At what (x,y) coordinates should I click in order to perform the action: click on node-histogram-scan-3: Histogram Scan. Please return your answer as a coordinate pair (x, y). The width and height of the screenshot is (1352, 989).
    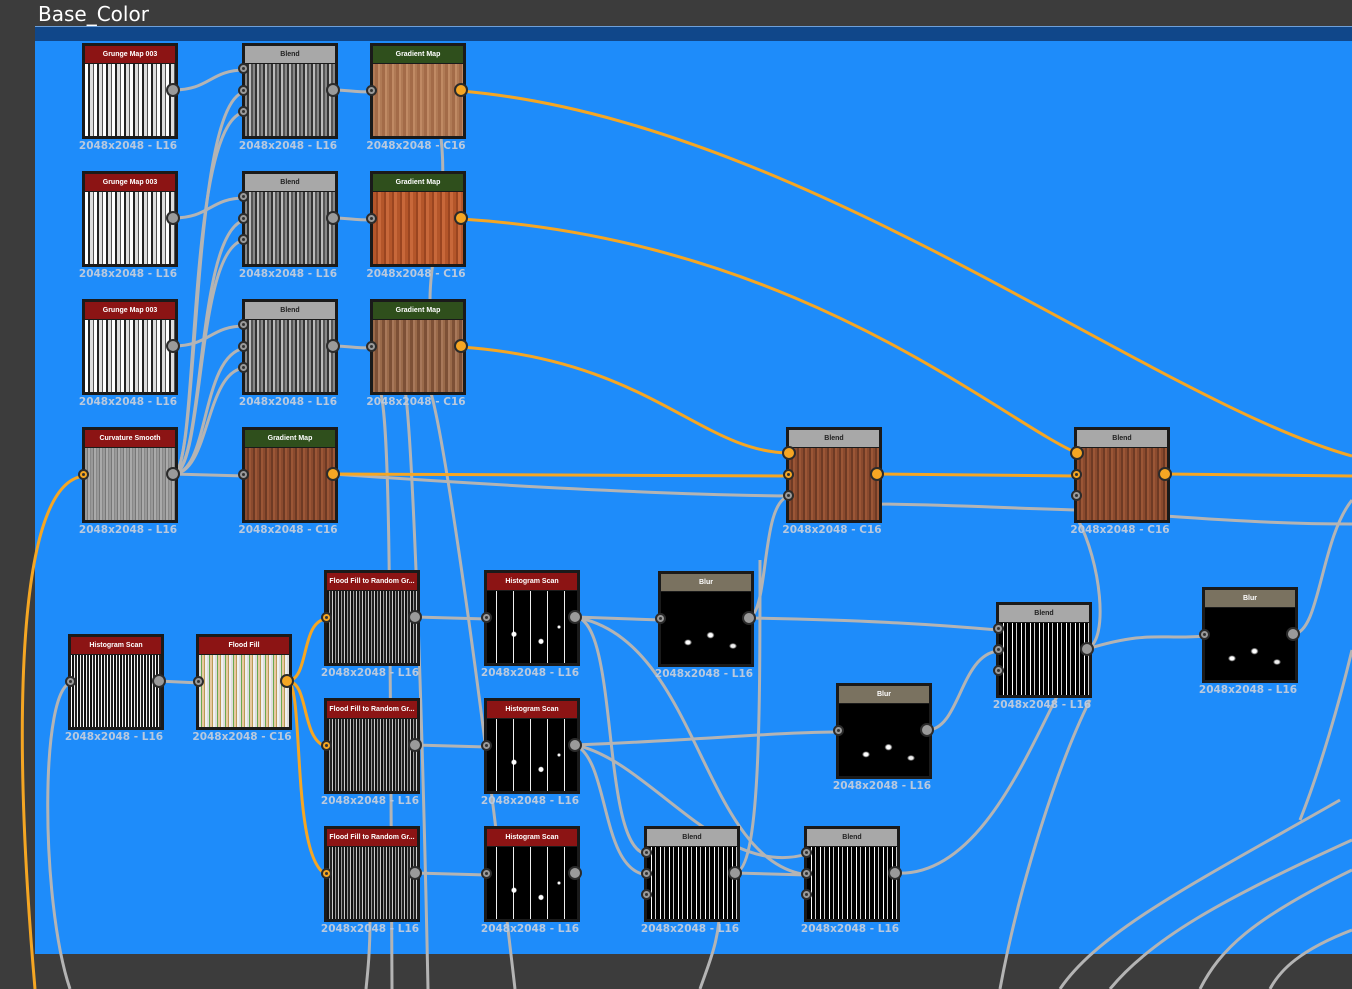
    Looking at the image, I should click on (532, 746).